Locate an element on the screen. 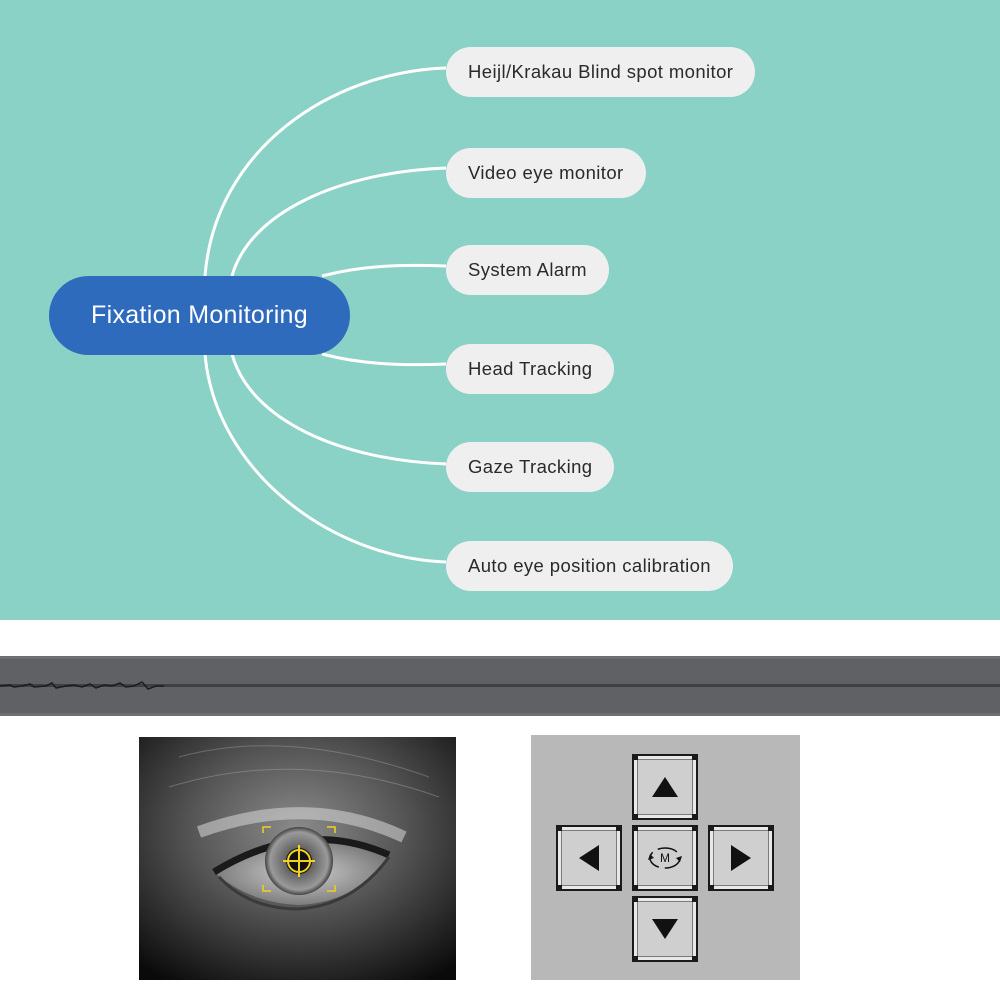  eye-camera-view is located at coordinates (297, 858).